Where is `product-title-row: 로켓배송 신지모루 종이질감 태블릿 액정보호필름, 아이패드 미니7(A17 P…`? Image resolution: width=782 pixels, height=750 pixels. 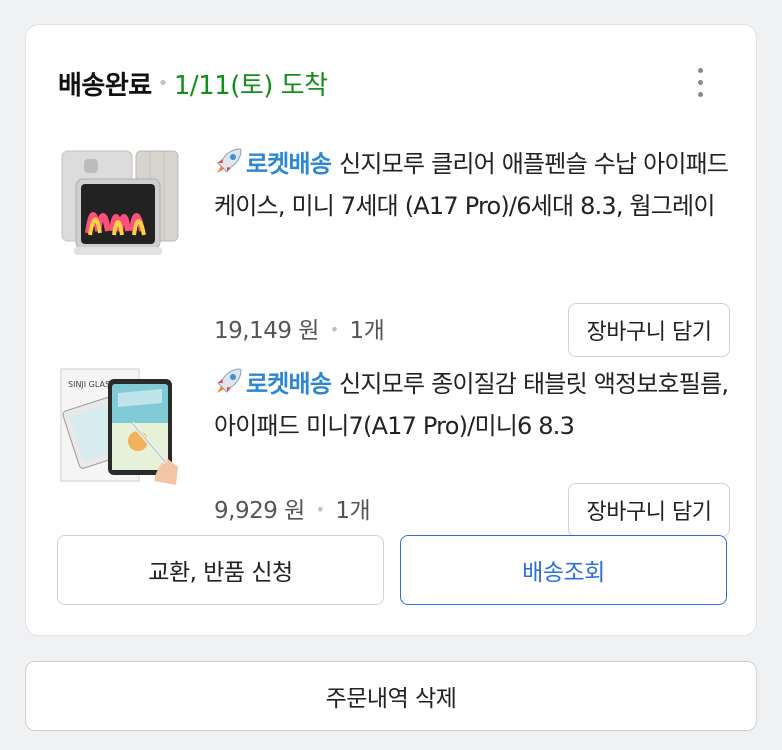 product-title-row: 로켓배송 신지모루 종이질감 태블릿 액정보호필름, 아이패드 미니7(A17 P… is located at coordinates (472, 405).